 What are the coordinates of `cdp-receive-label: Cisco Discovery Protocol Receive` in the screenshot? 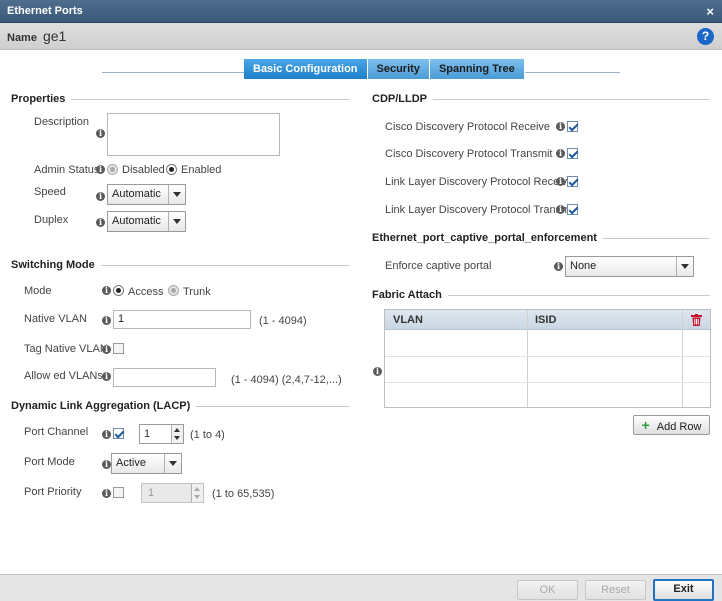 It's located at (468, 127).